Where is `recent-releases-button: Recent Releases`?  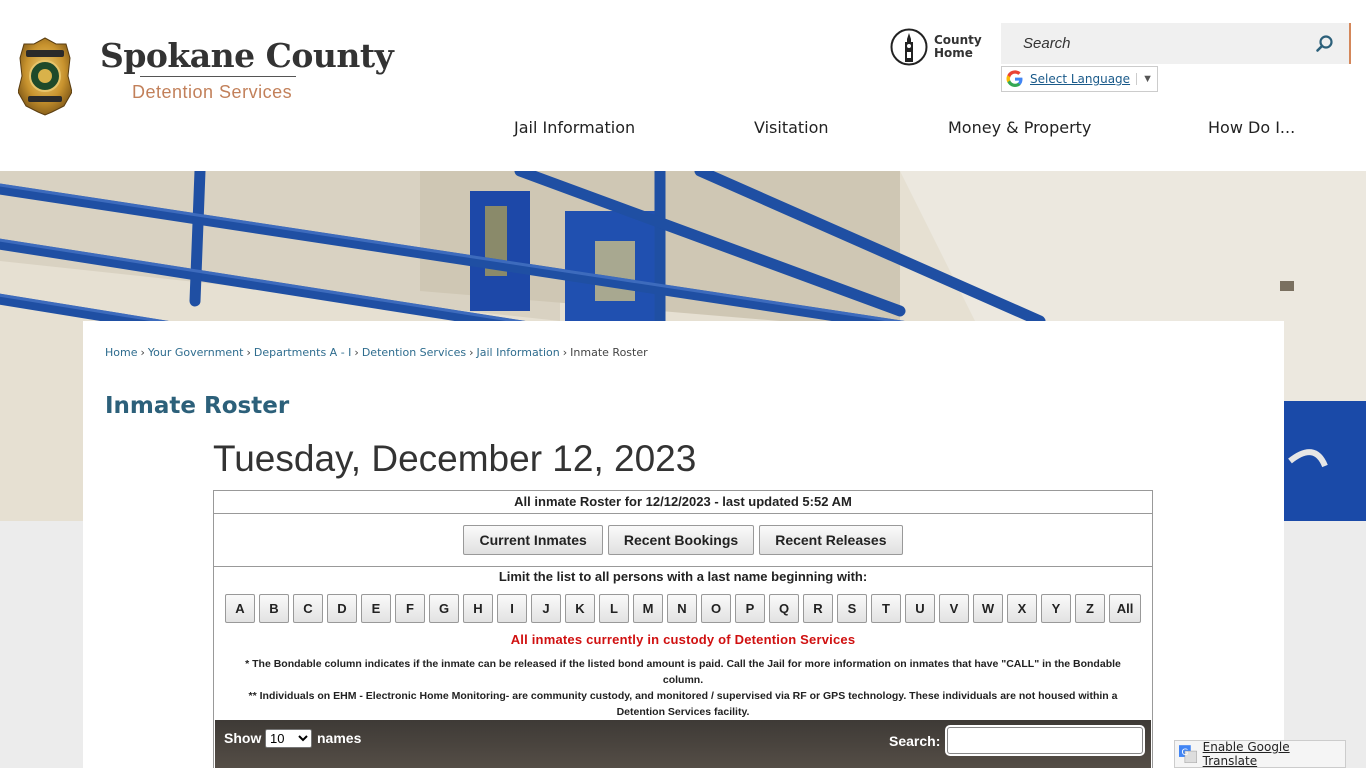
recent-releases-button: Recent Releases is located at coordinates (831, 540).